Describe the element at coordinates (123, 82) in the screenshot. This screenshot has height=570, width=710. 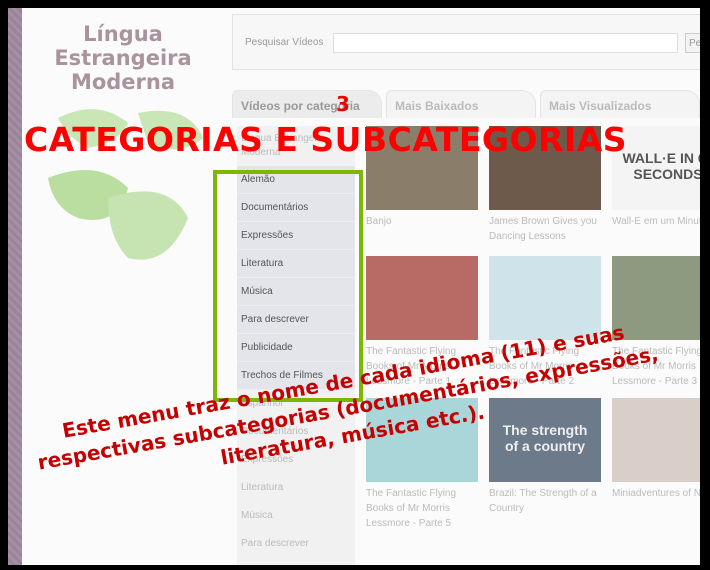
I see `logo-line: Moderna` at that location.